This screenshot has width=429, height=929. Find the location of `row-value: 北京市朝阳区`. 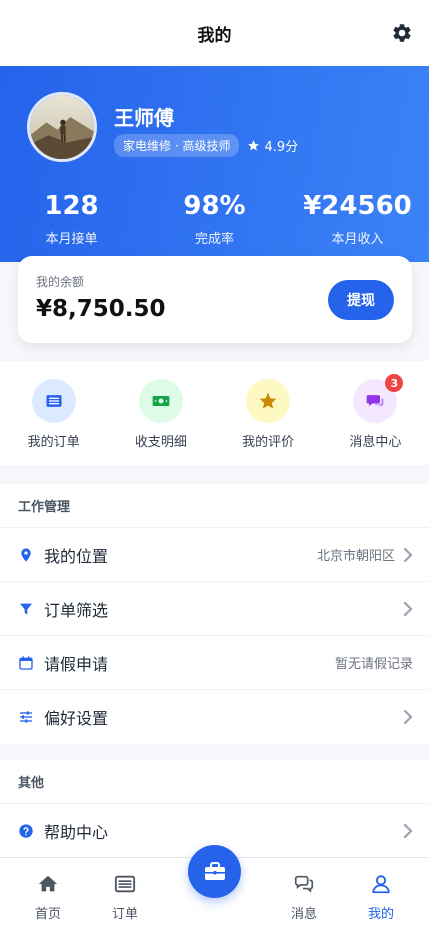

row-value: 北京市朝阳区 is located at coordinates (355, 556).